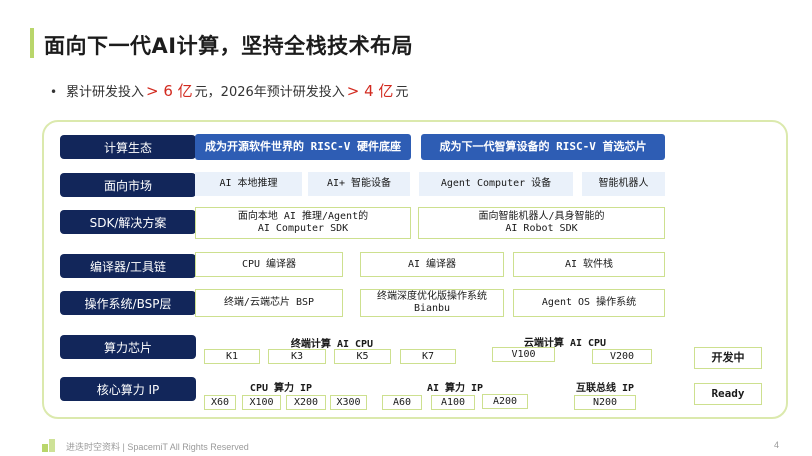 This screenshot has height=456, width=812. What do you see at coordinates (505, 401) in the screenshot?
I see `ip-a200: A200` at bounding box center [505, 401].